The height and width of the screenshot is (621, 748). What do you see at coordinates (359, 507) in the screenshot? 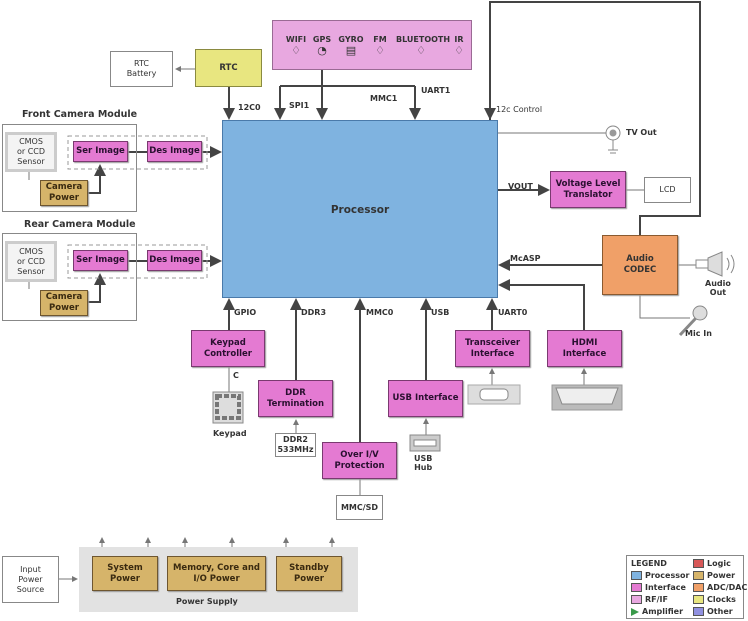
I see `mmc-sd: MMC/SD` at bounding box center [359, 507].